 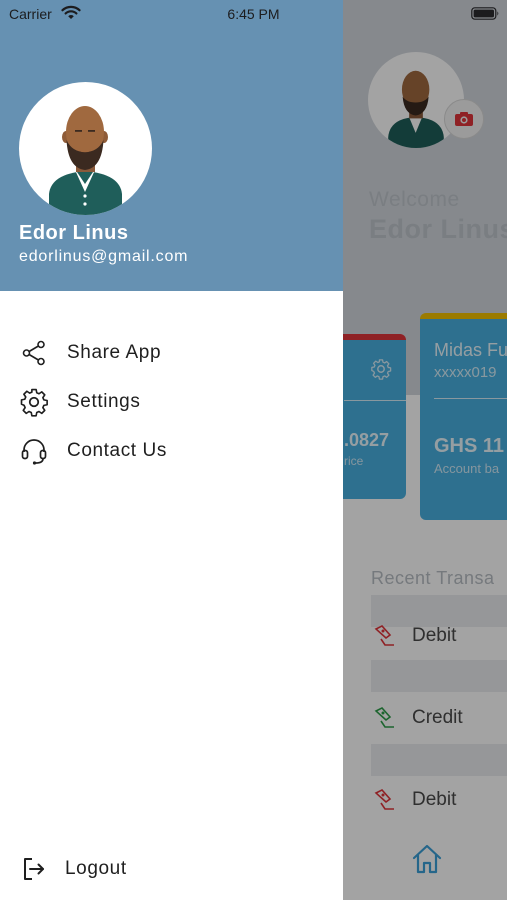 I want to click on menu-item-settings: Settings, so click(x=171, y=402).